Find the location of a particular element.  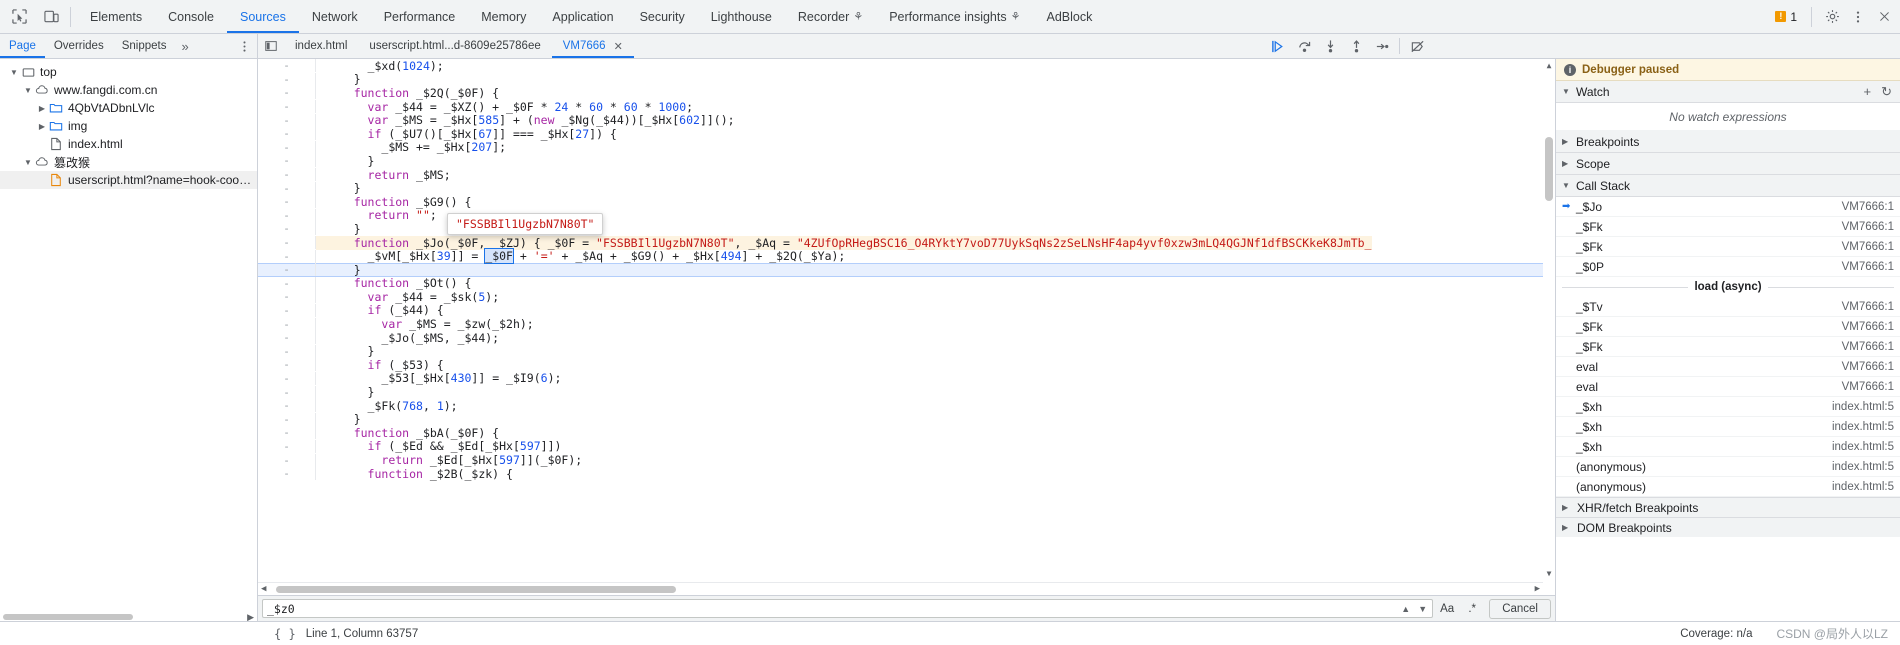

tree-item-4qbvtadbnlvlc: ▶ 4QbVtADbnLVlc is located at coordinates (128, 108).